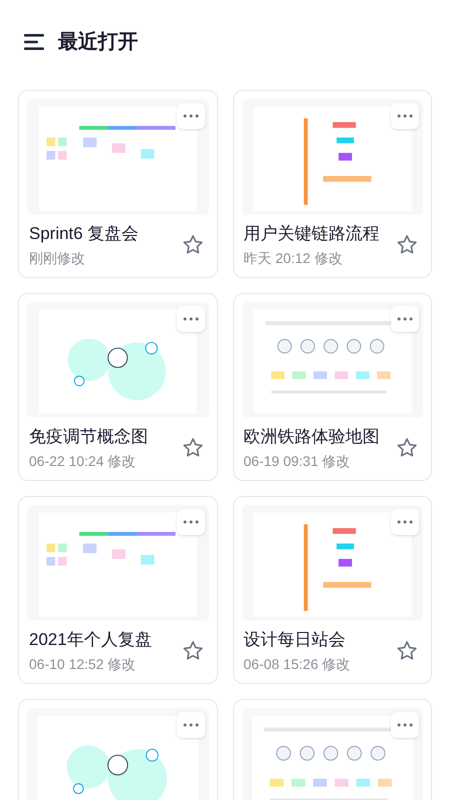  What do you see at coordinates (332, 387) in the screenshot?
I see `file-card: 欧洲铁路体验地图 06-19 09:31 修改` at bounding box center [332, 387].